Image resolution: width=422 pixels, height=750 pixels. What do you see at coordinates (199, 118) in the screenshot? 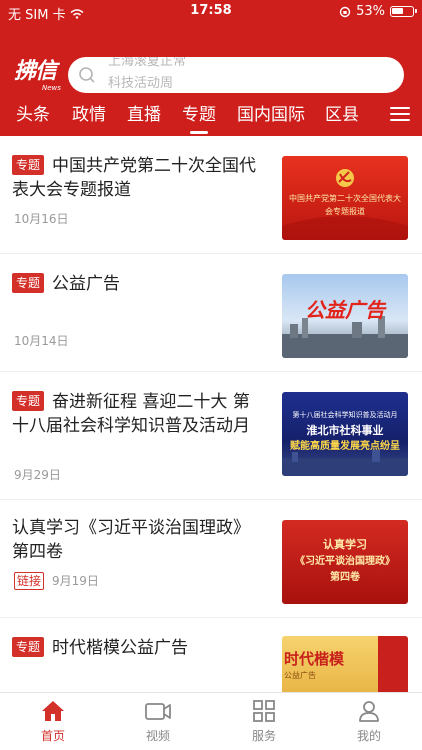
I see `tab-topics: 专题` at bounding box center [199, 118].